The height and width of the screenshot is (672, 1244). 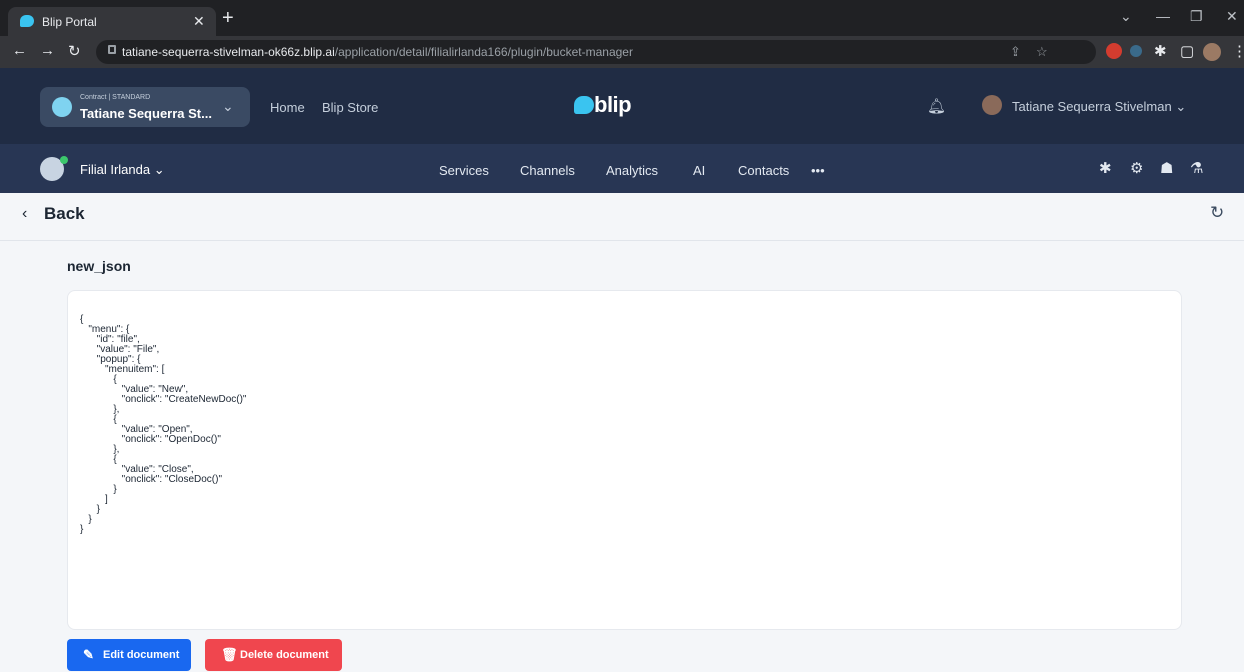 What do you see at coordinates (273, 655) in the screenshot?
I see `delete-document-button: 🗑︎ Delete document` at bounding box center [273, 655].